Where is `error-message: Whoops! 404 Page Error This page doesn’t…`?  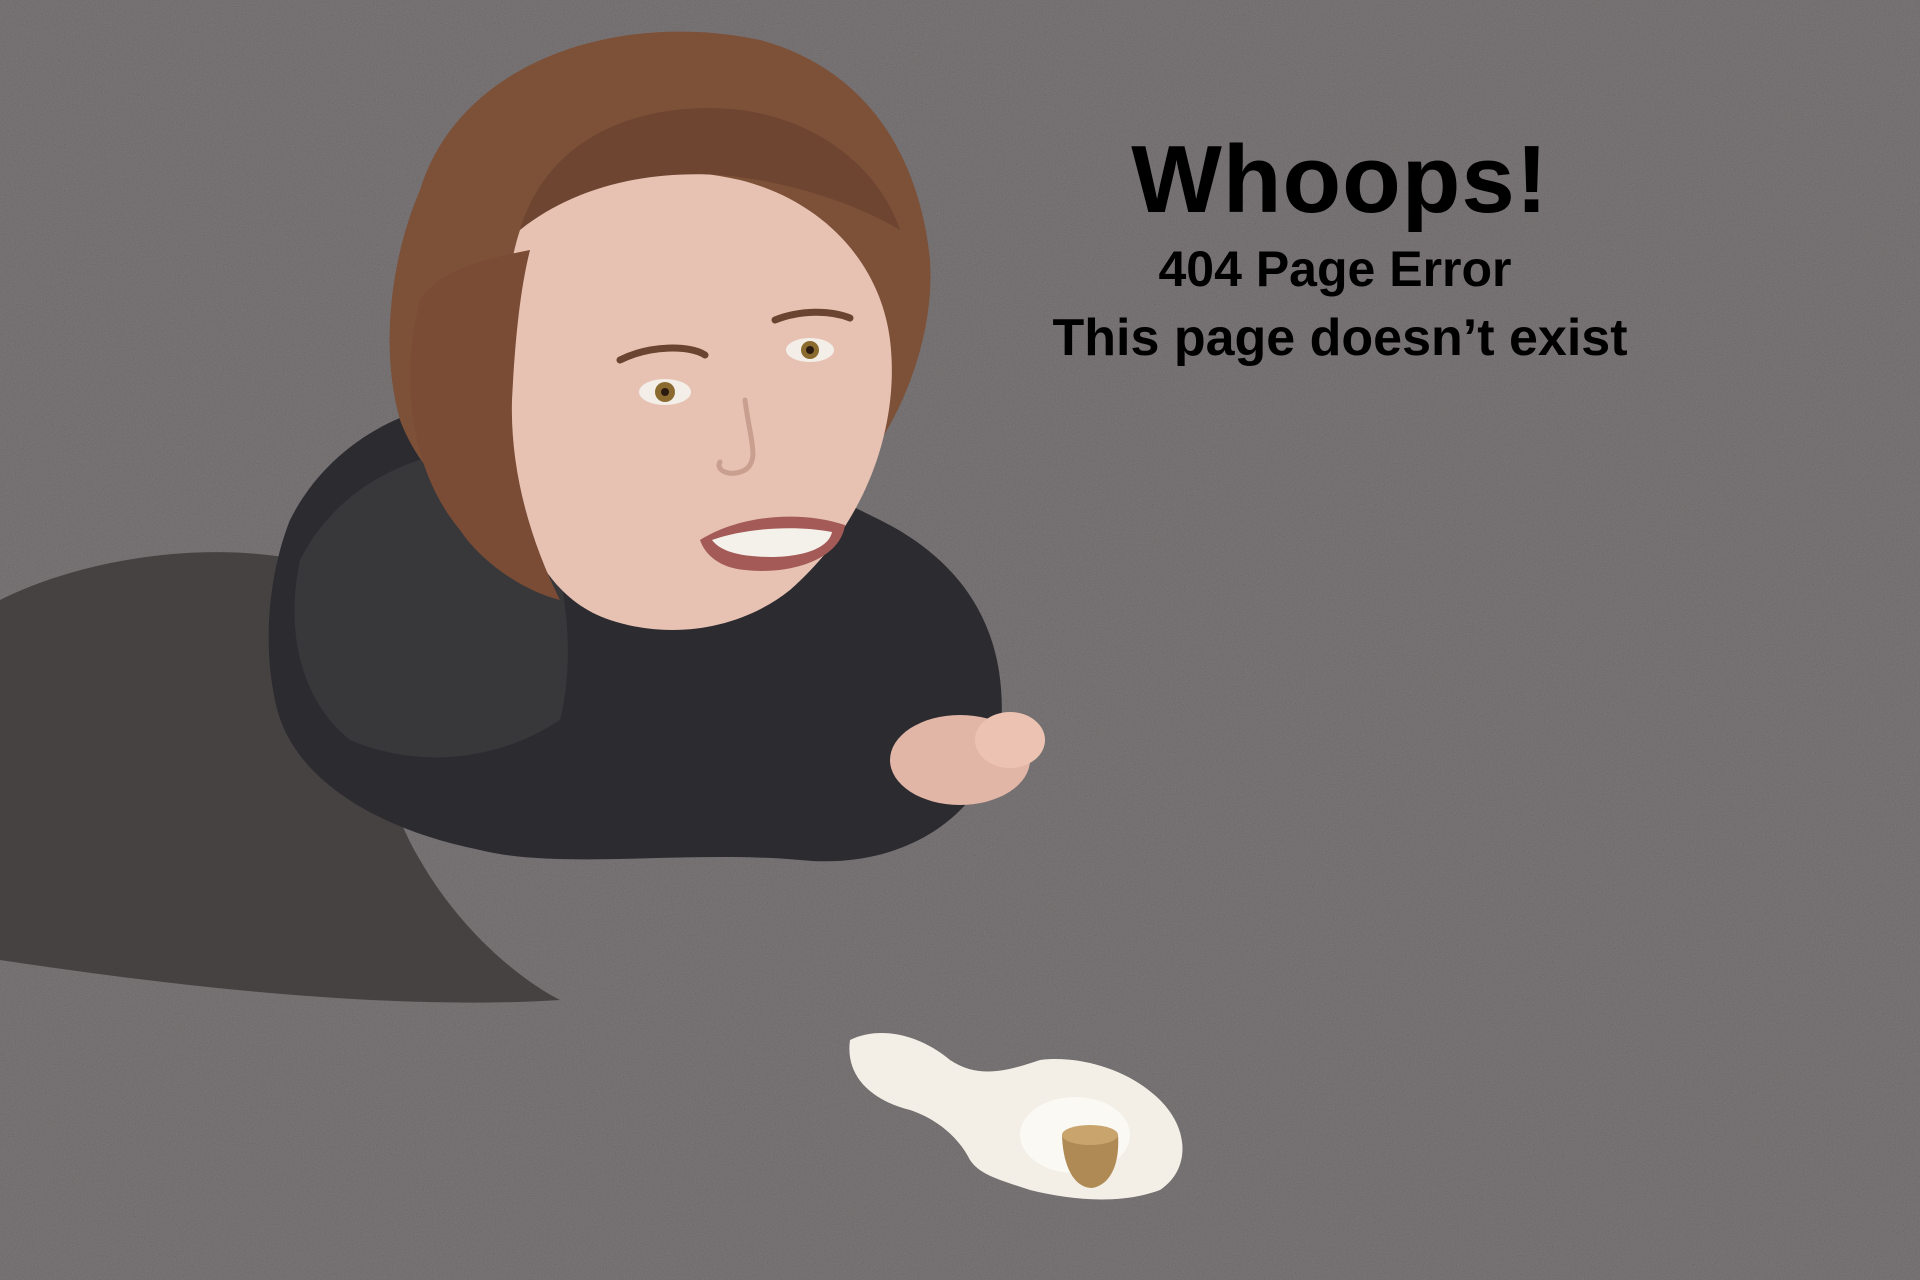
error-message: Whoops! 404 Page Error This page doesn’t… is located at coordinates (1360, 249).